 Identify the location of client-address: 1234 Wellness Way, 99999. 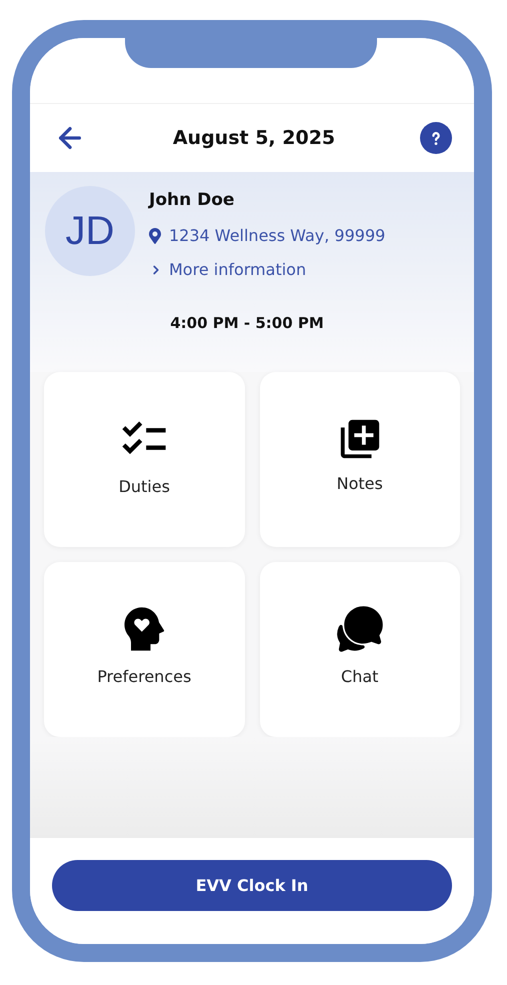
(277, 235).